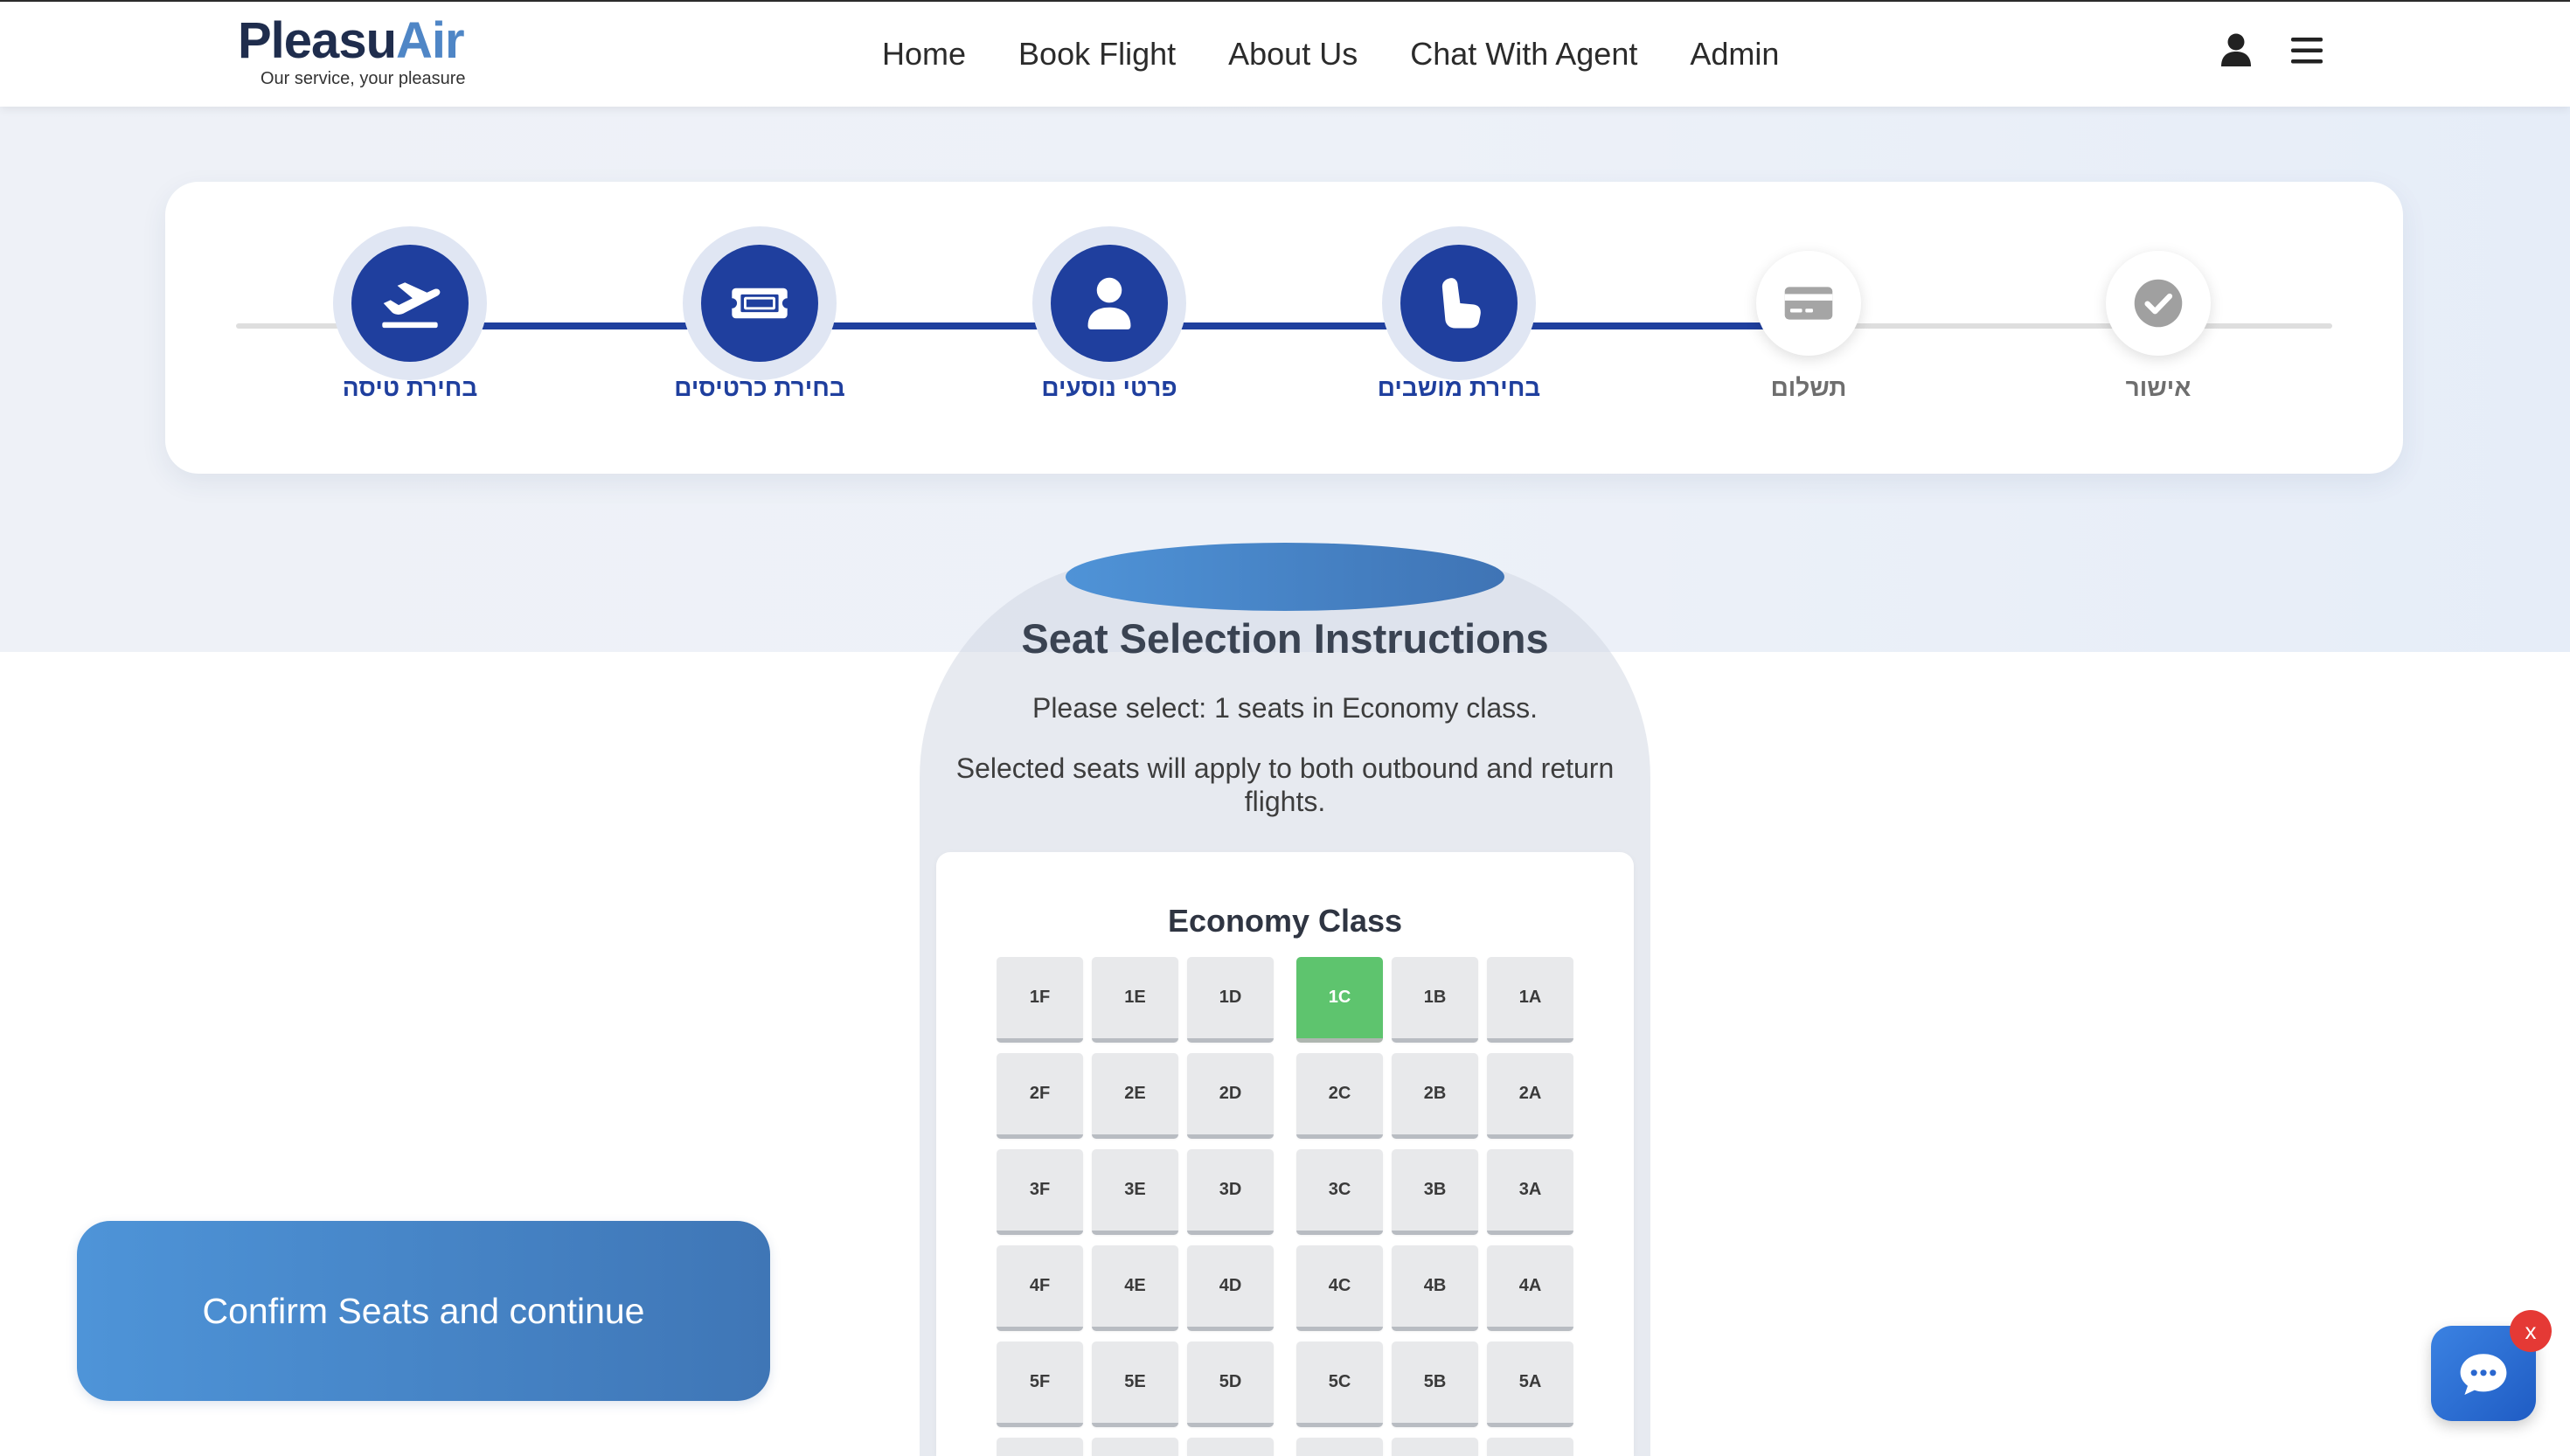  Describe the element at coordinates (1040, 1096) in the screenshot. I see `seat-2f: 2F` at that location.